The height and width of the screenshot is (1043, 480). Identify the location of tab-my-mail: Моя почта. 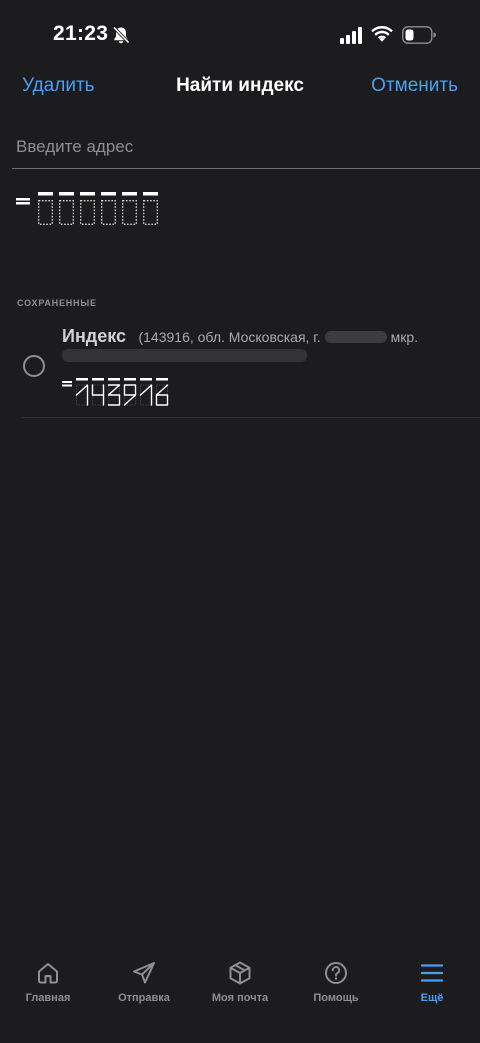
(240, 980).